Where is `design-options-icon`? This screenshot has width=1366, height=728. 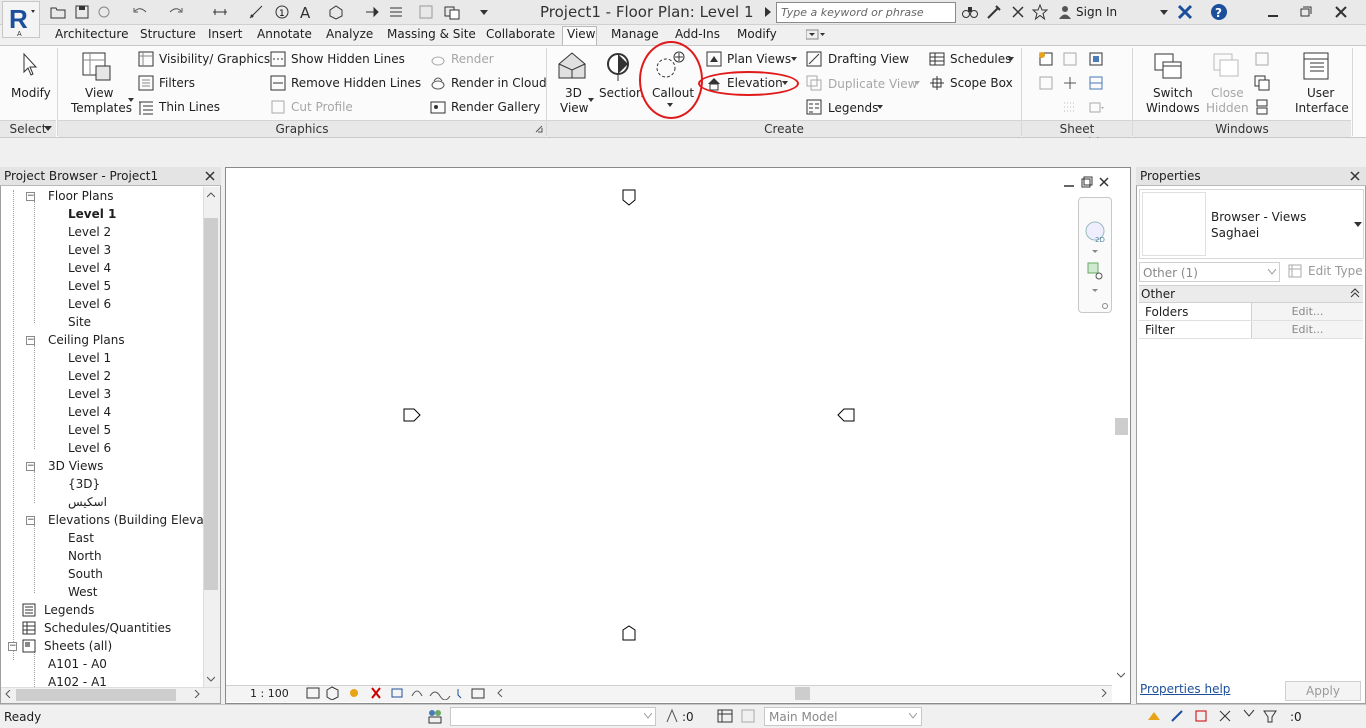 design-options-icon is located at coordinates (725, 716).